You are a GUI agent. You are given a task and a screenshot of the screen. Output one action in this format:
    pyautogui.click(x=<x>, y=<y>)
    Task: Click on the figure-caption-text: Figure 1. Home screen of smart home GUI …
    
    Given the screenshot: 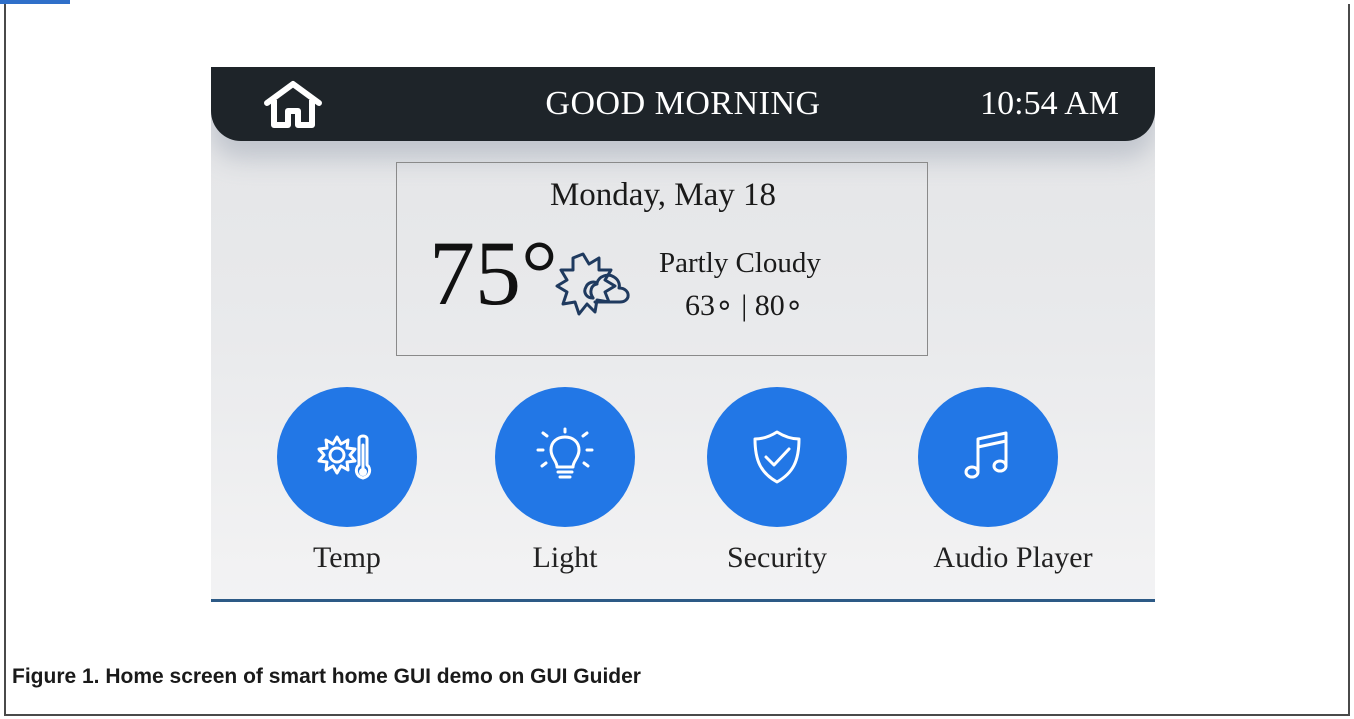 What is the action you would take?
    pyautogui.click(x=326, y=676)
    